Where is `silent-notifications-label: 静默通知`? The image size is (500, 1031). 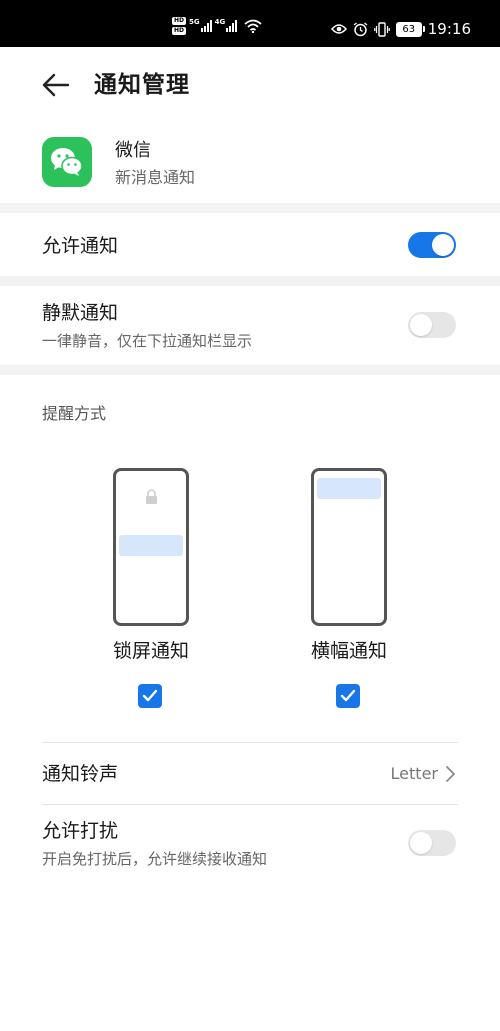
silent-notifications-label: 静默通知 is located at coordinates (80, 313).